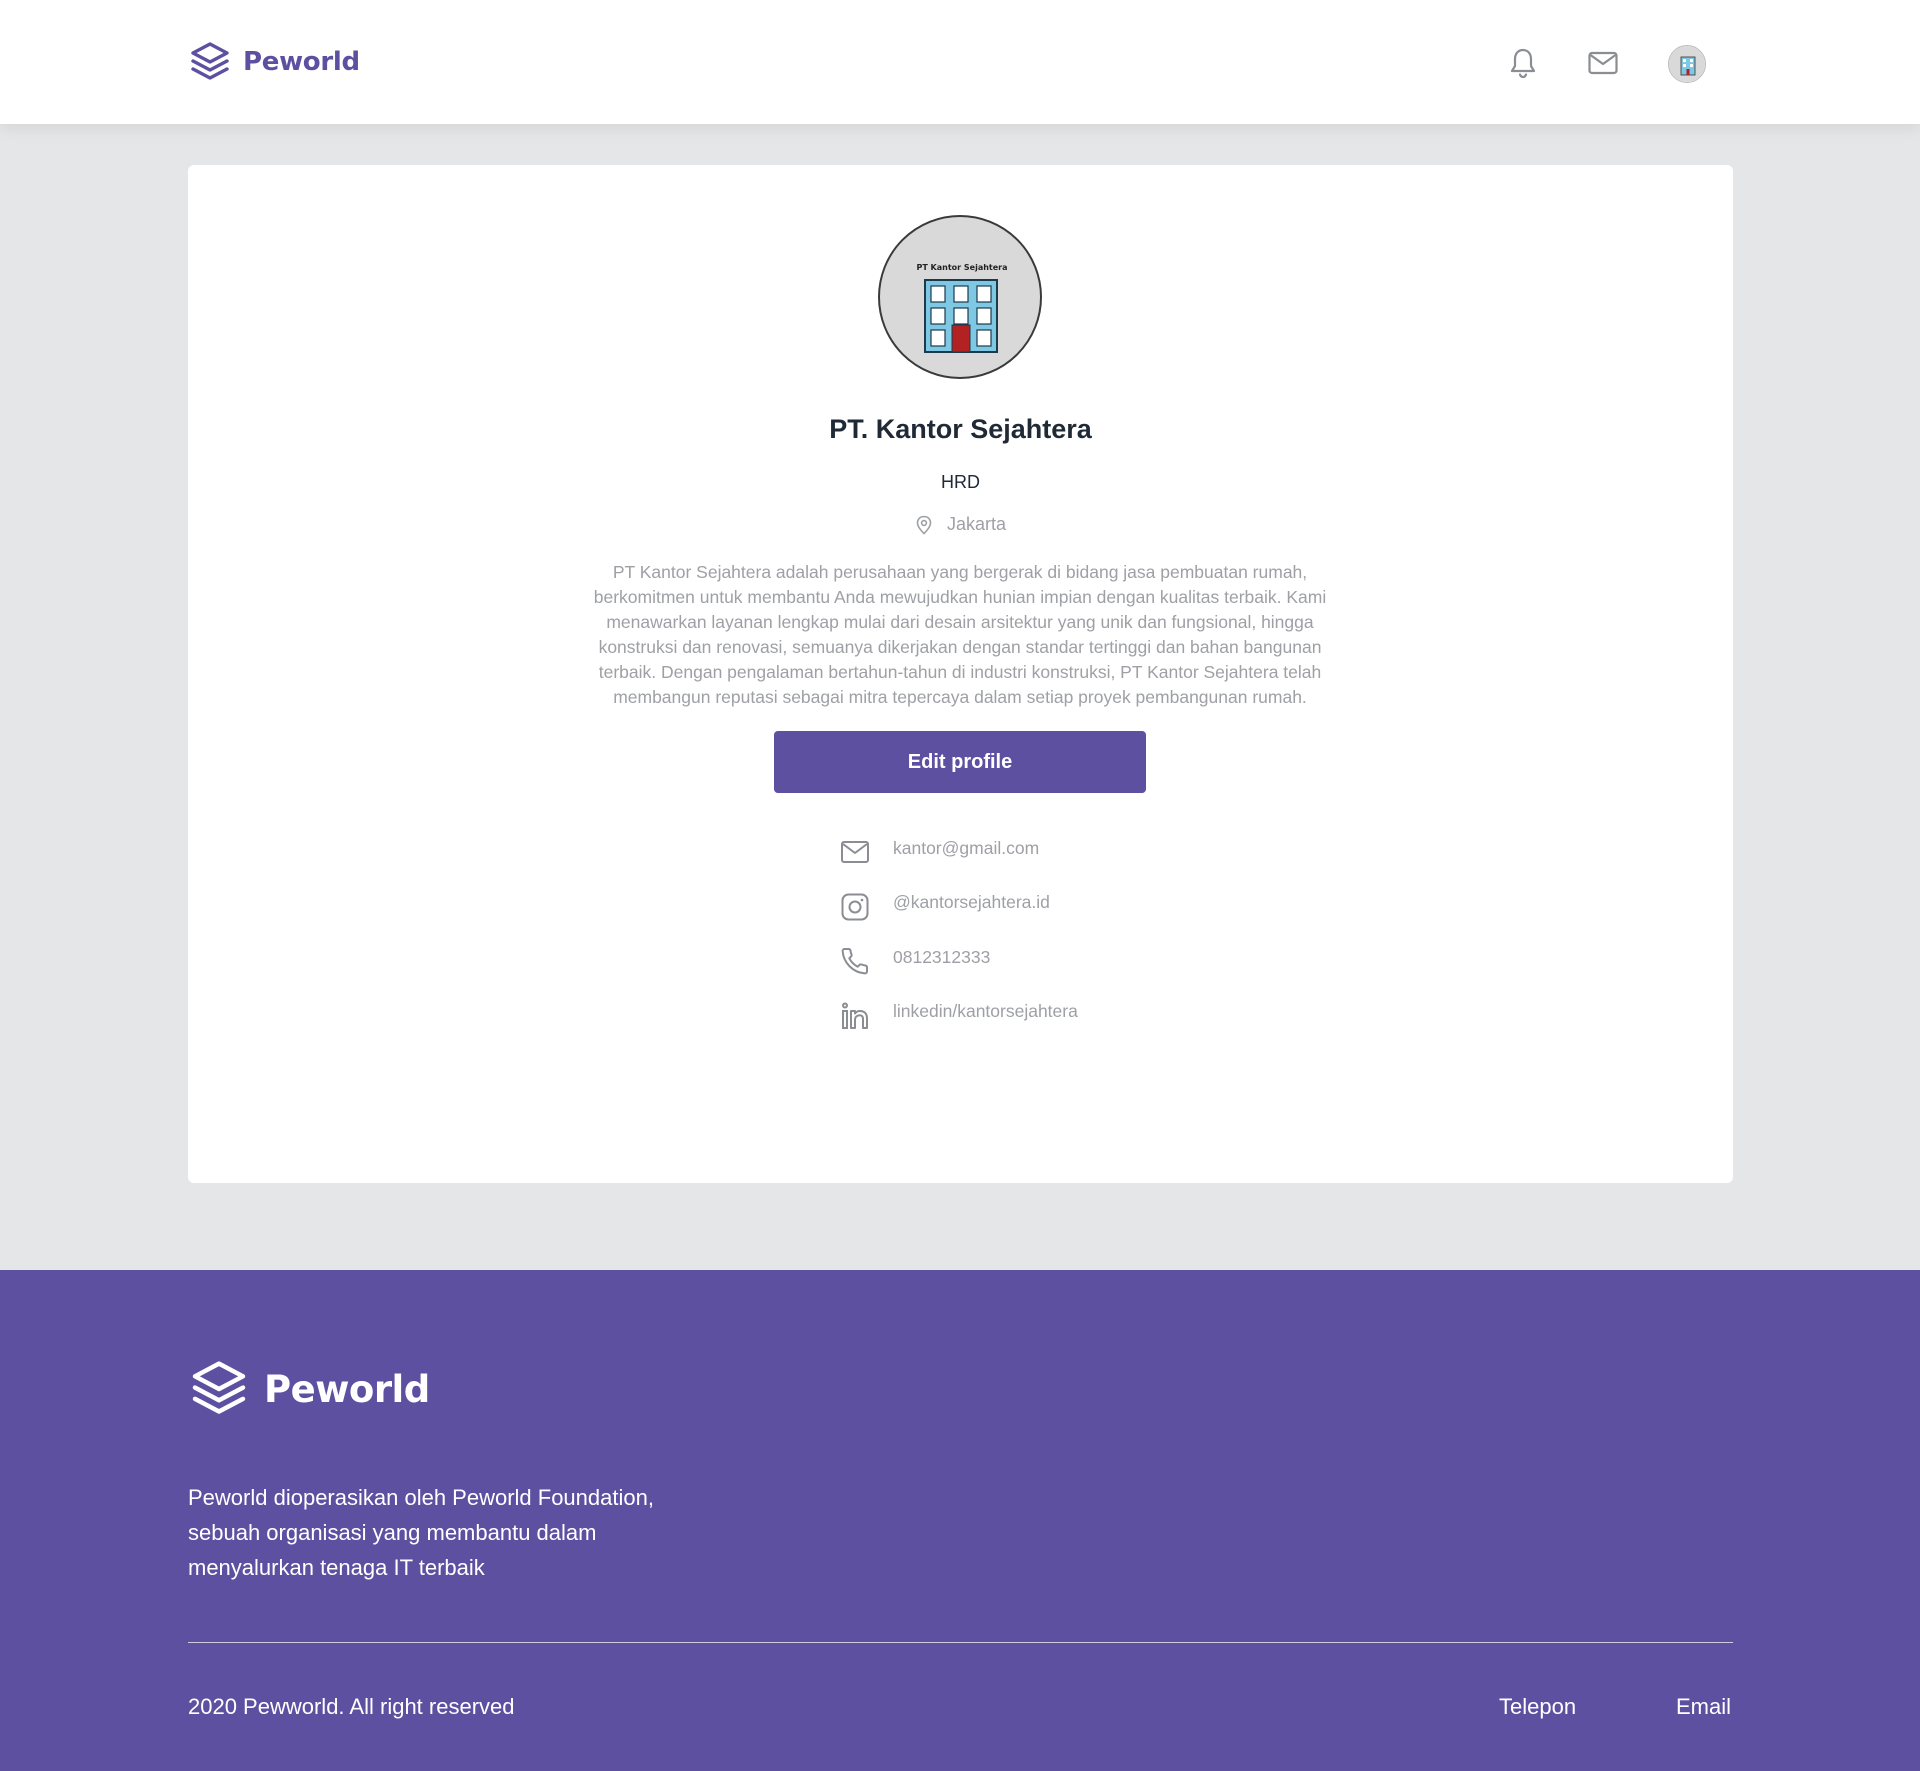 Image resolution: width=1920 pixels, height=1771 pixels. What do you see at coordinates (966, 847) in the screenshot?
I see `contact-email-text: kantor@gmail.com` at bounding box center [966, 847].